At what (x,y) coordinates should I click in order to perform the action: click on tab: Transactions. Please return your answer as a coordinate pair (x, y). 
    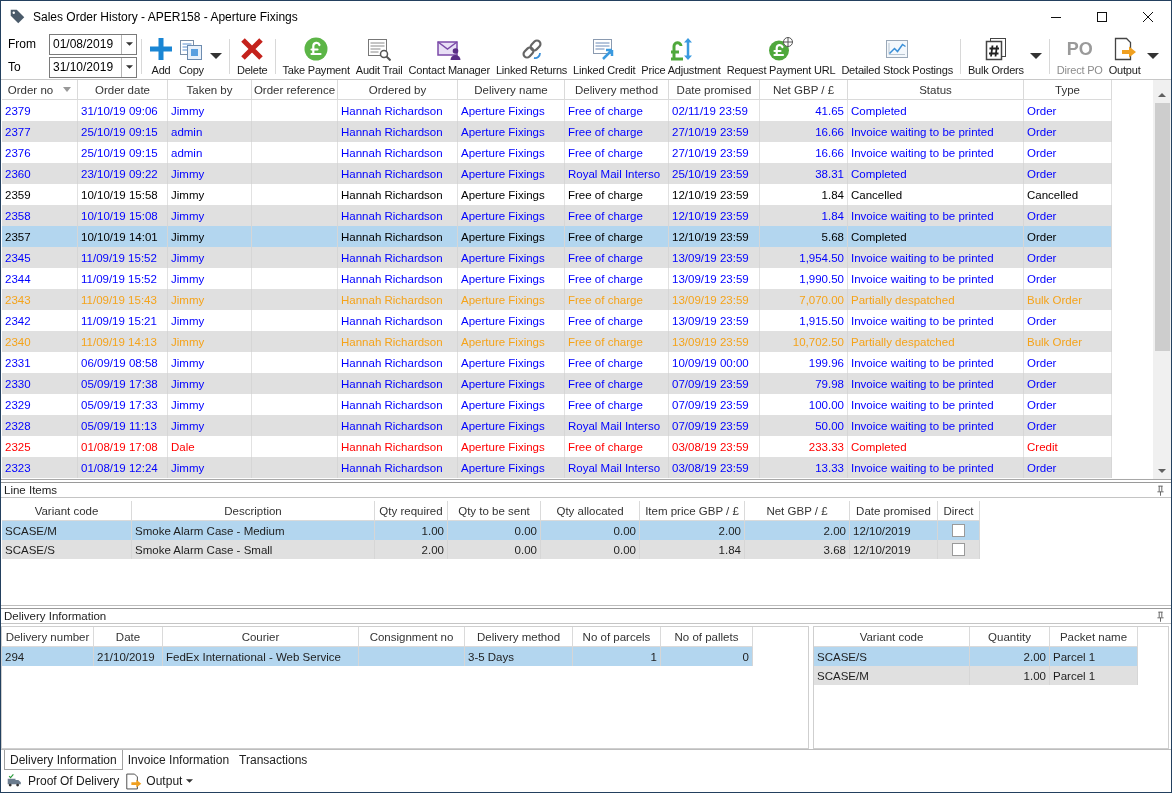
    Looking at the image, I should click on (273, 760).